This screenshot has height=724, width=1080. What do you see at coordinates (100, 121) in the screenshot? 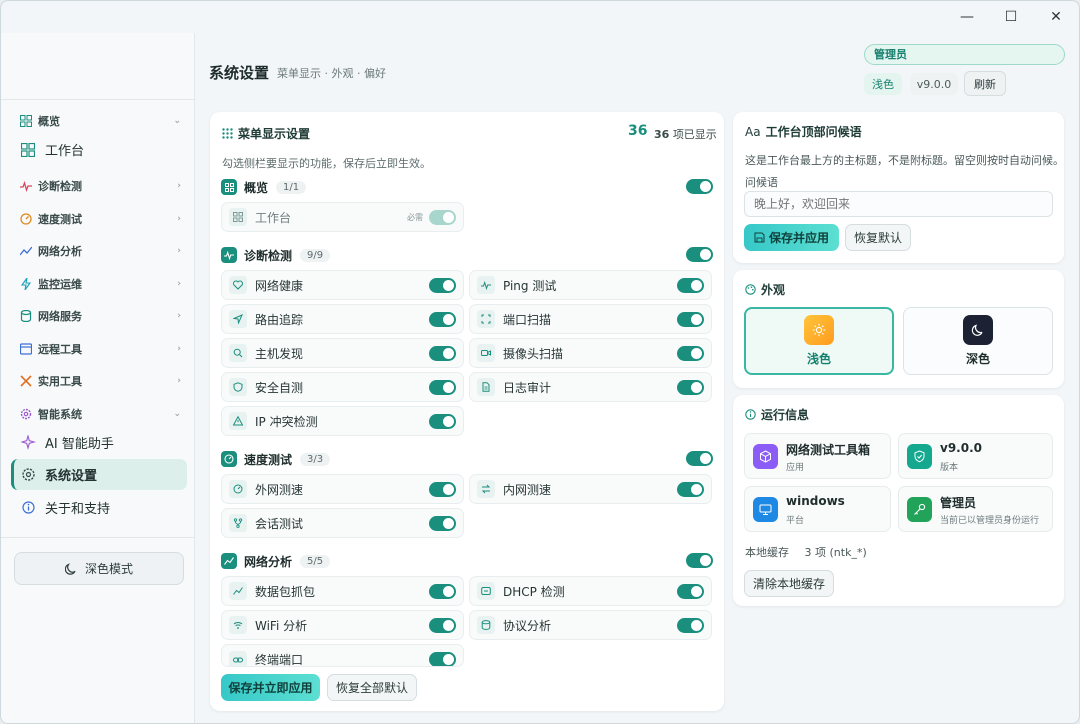
I see `sidebar-group-overview: 概览 ⌄` at bounding box center [100, 121].